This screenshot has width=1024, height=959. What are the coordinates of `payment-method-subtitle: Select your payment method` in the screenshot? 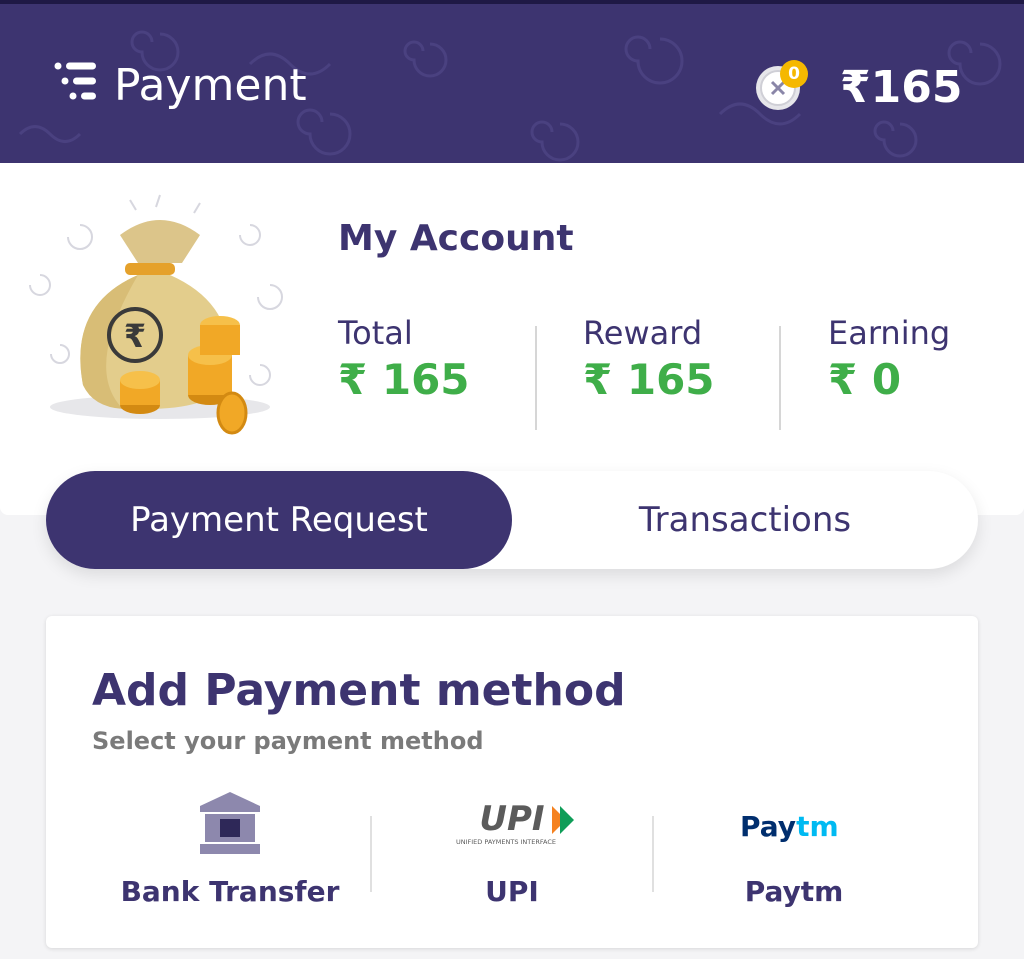 It's located at (288, 741).